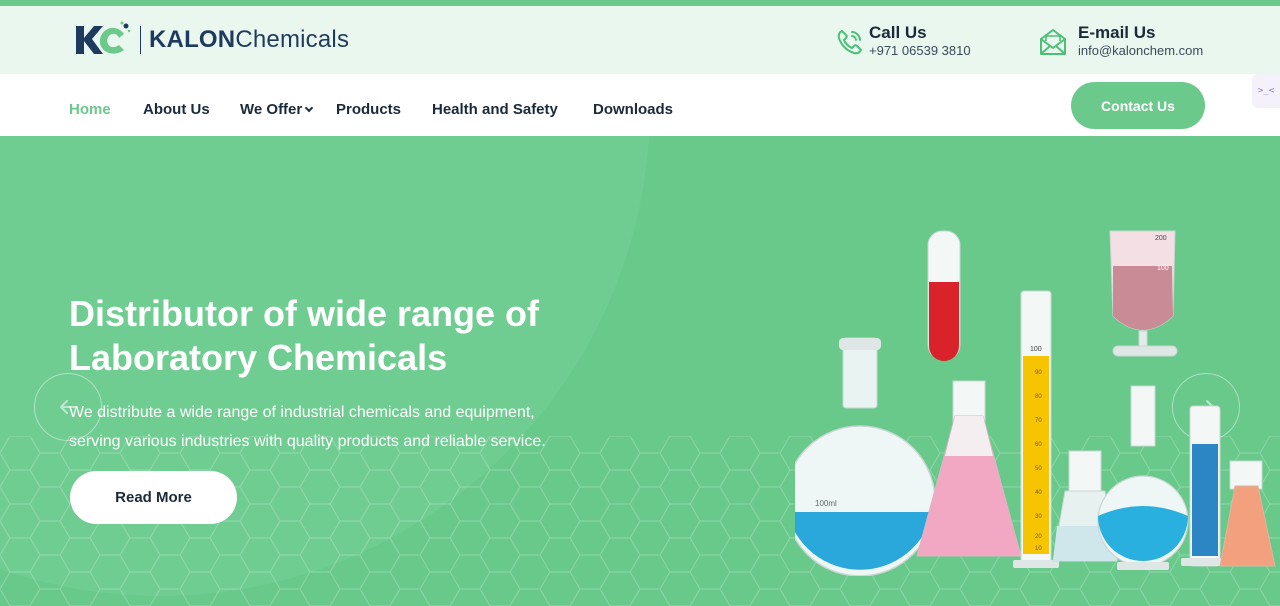 The width and height of the screenshot is (1280, 606). What do you see at coordinates (849, 42) in the screenshot?
I see `phone-icon` at bounding box center [849, 42].